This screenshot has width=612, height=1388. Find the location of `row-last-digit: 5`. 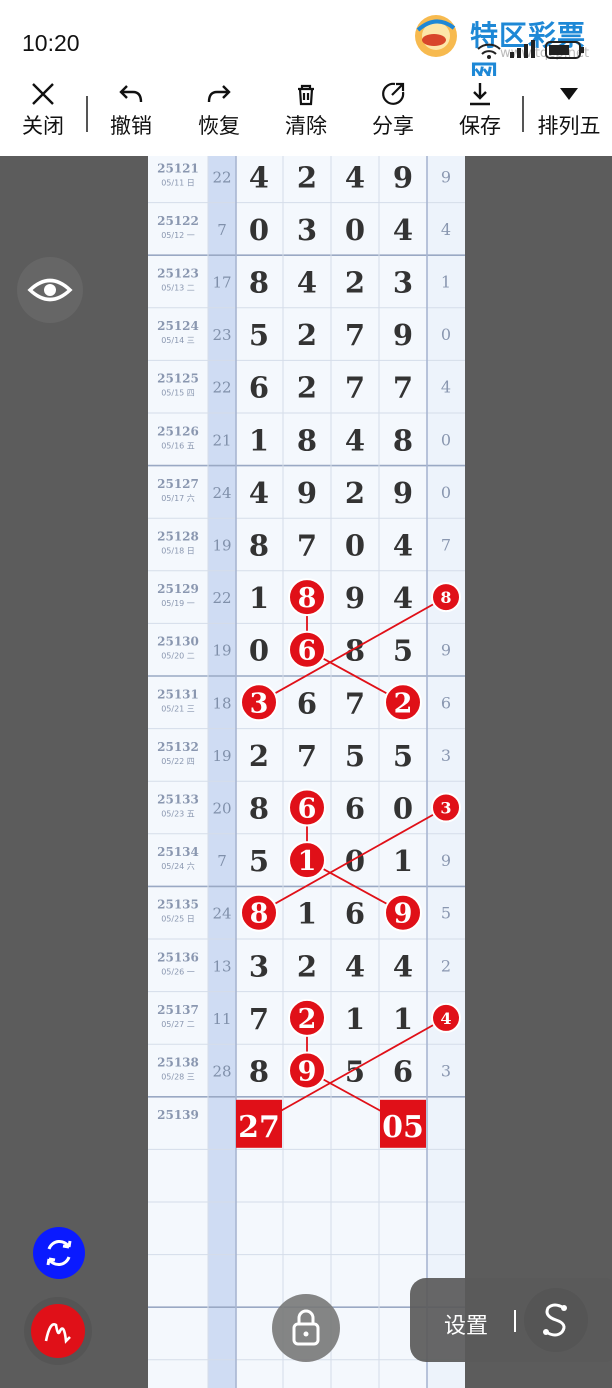

row-last-digit: 5 is located at coordinates (446, 913).